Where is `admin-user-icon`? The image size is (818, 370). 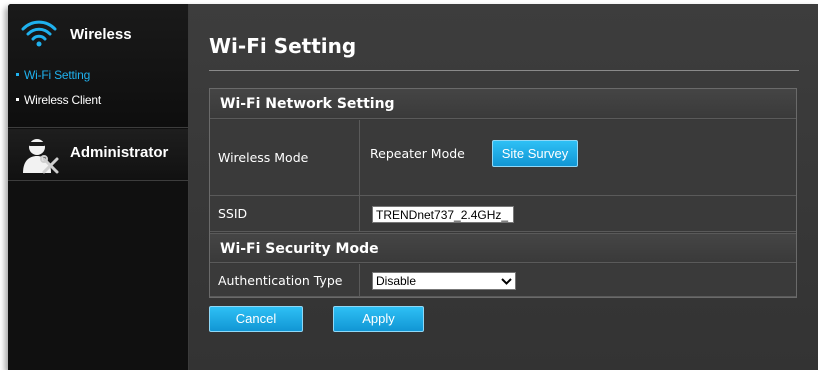
admin-user-icon is located at coordinates (41, 156).